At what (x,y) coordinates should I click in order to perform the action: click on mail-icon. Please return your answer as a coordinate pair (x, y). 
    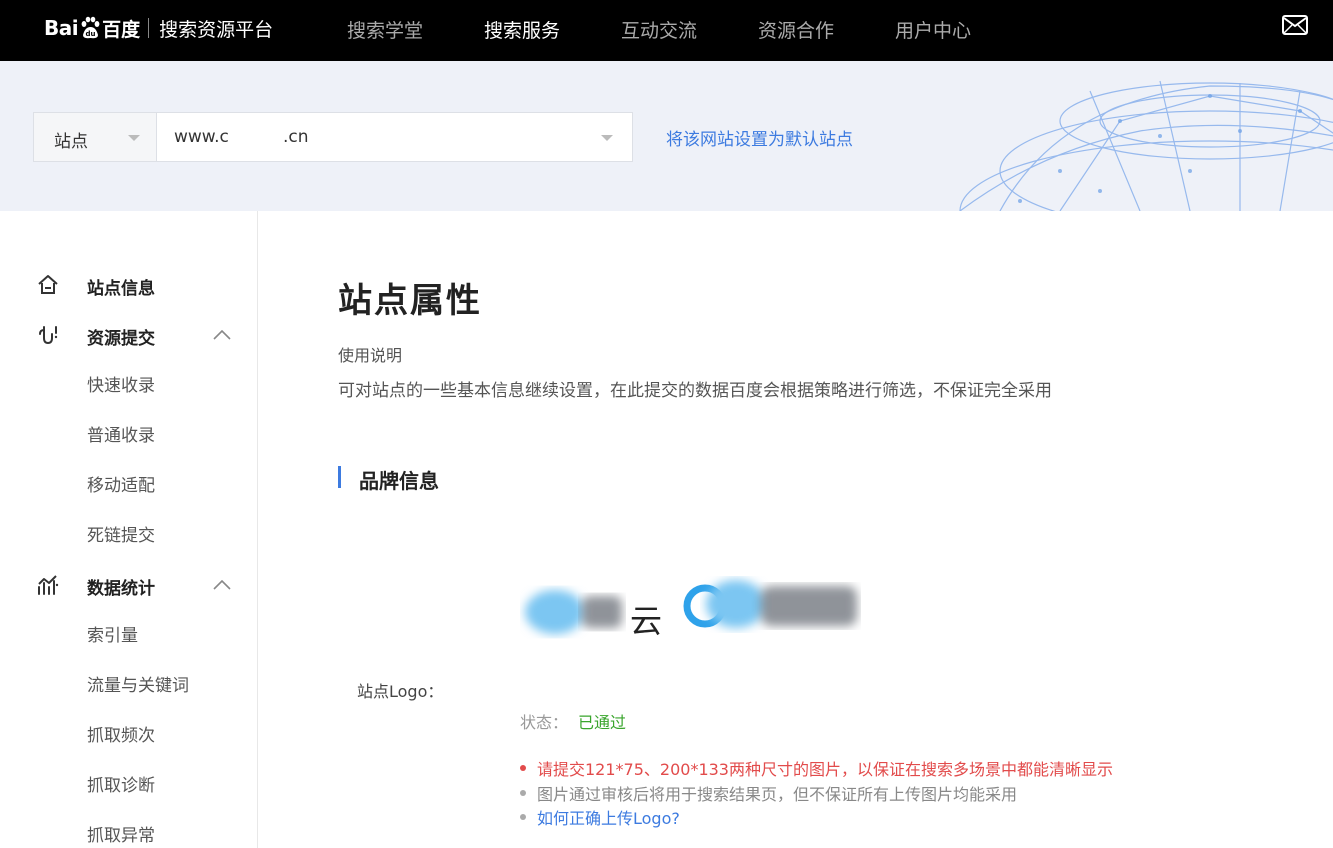
    Looking at the image, I should click on (1295, 25).